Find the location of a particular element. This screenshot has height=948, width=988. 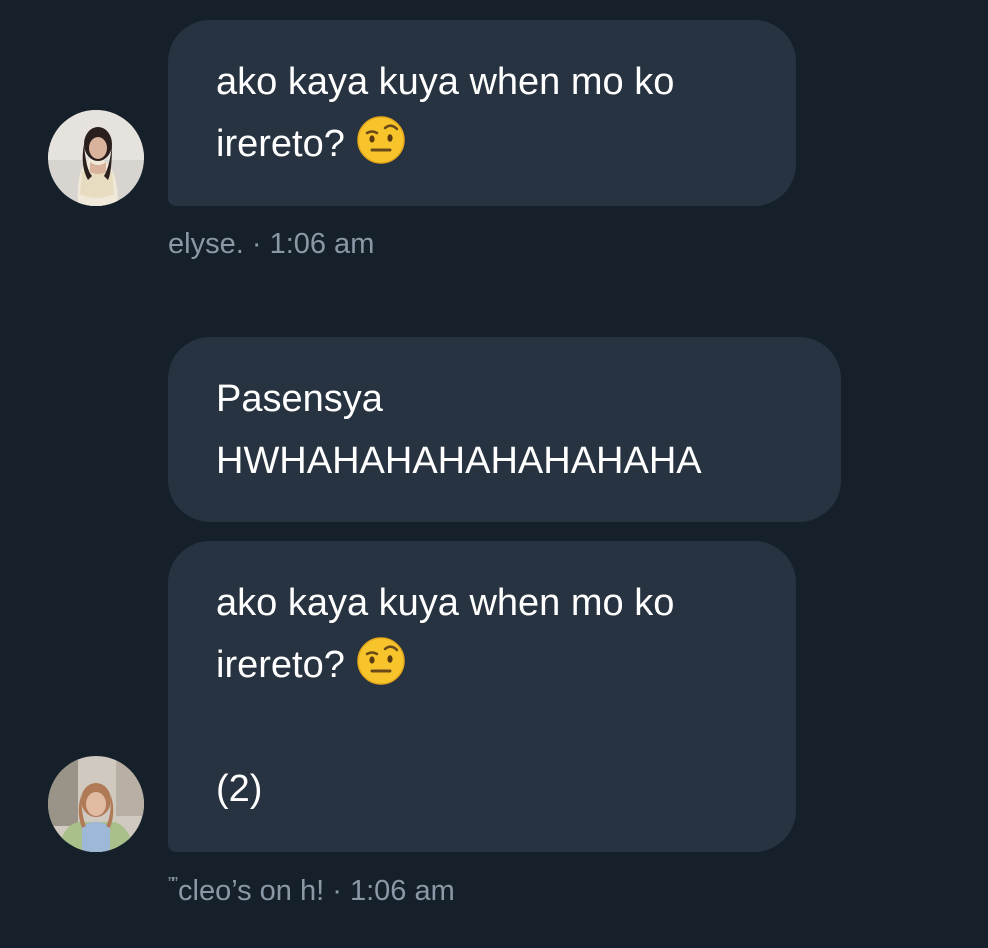

message-meta: ””cleo’s on h! · 1:06 am is located at coordinates (311, 891).